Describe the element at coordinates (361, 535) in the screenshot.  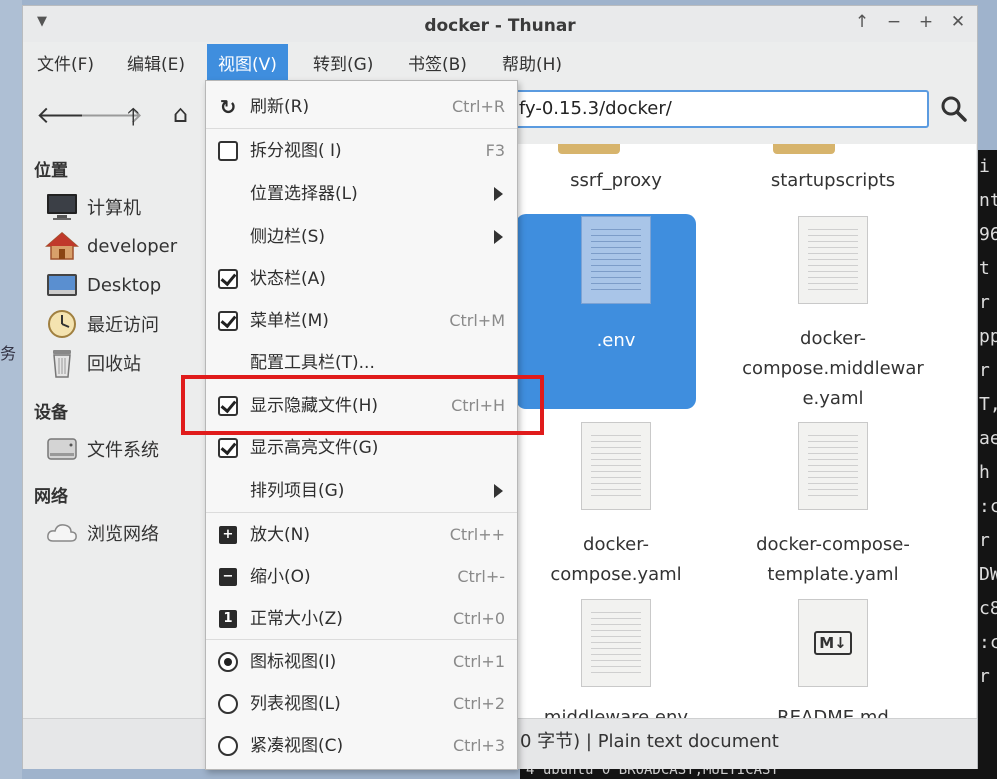
I see `menu-item-zoom-in: + 放大(N) Ctrl++` at that location.